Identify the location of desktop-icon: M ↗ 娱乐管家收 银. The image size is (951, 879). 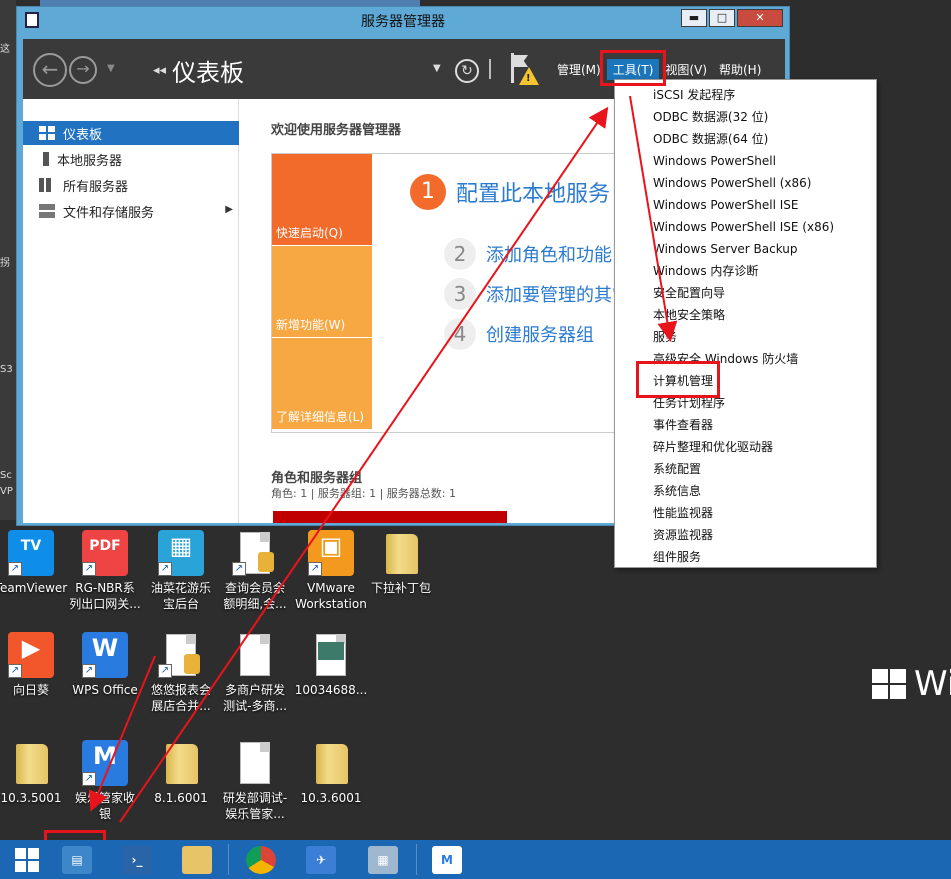
(105, 781).